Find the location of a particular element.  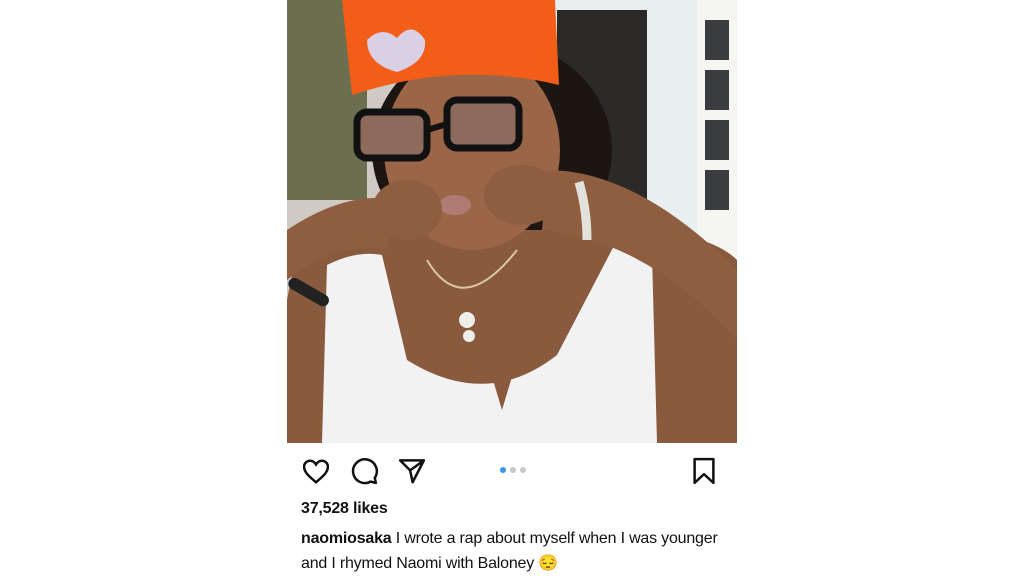

bookmark-icon is located at coordinates (704, 471).